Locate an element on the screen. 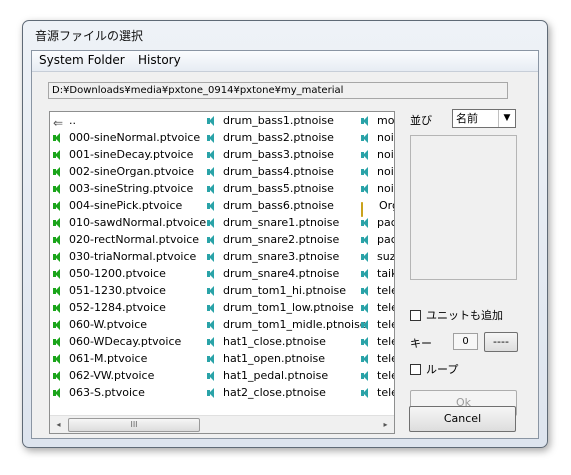  list-item: 062-VW.ptvoice is located at coordinates (129, 375).